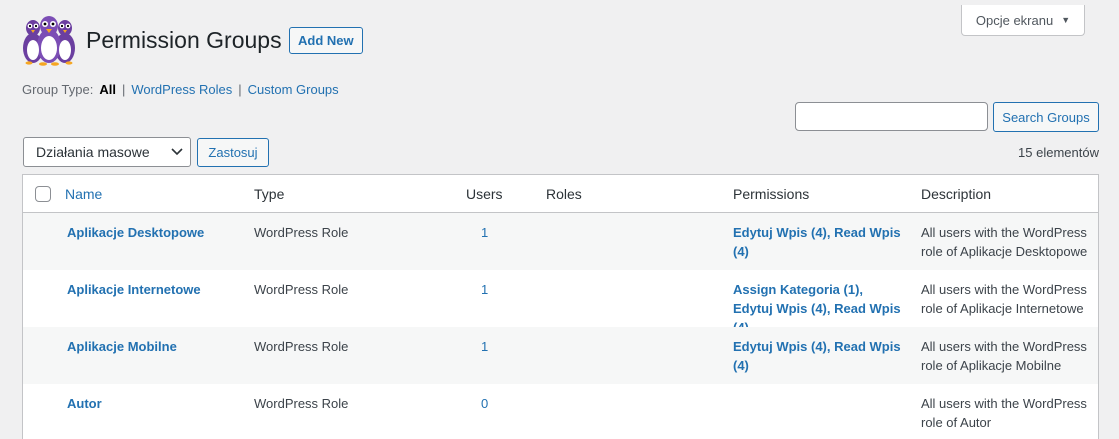  I want to click on filter-wordpress-roles: WordPress Roles, so click(181, 89).